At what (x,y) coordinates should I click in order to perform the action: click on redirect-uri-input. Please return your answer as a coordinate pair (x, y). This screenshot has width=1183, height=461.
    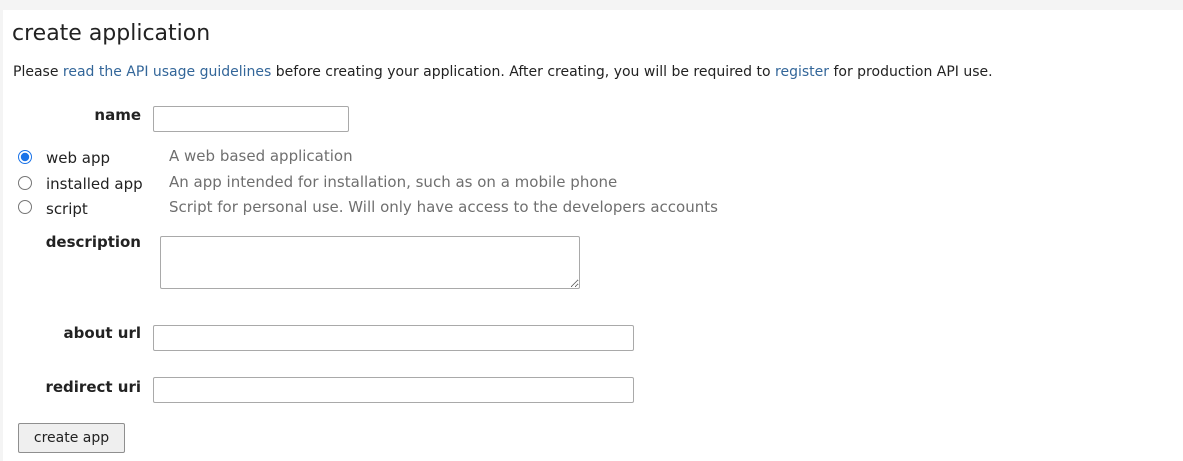
    Looking at the image, I should click on (393, 390).